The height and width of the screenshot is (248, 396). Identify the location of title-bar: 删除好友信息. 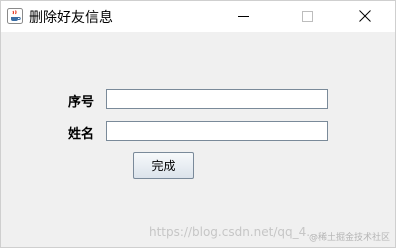
(198, 16).